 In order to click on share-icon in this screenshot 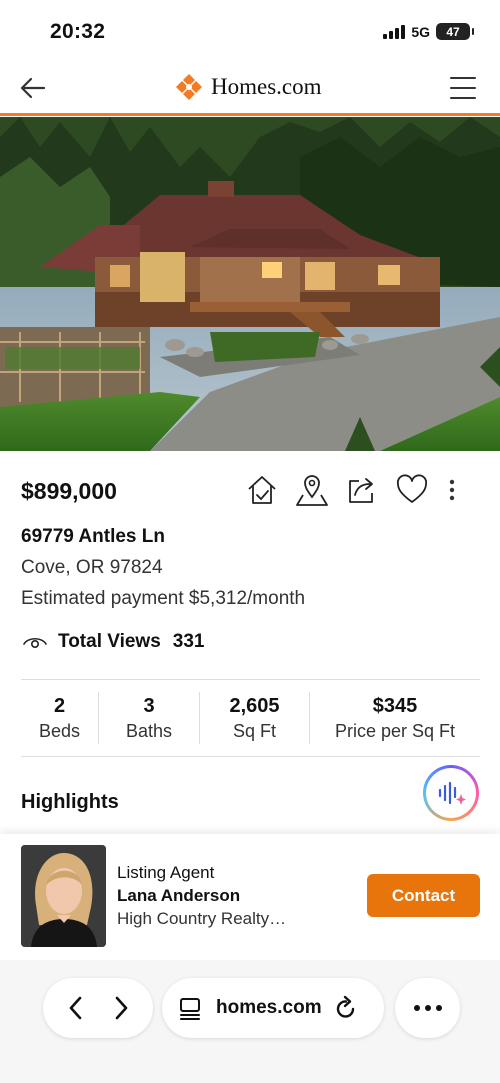, I will do `click(361, 490)`.